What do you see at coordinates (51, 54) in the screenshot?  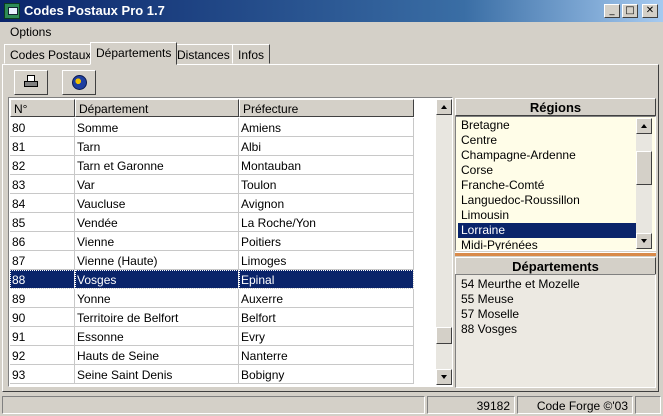 I see `tab-codes-postaux: Codes Postaux` at bounding box center [51, 54].